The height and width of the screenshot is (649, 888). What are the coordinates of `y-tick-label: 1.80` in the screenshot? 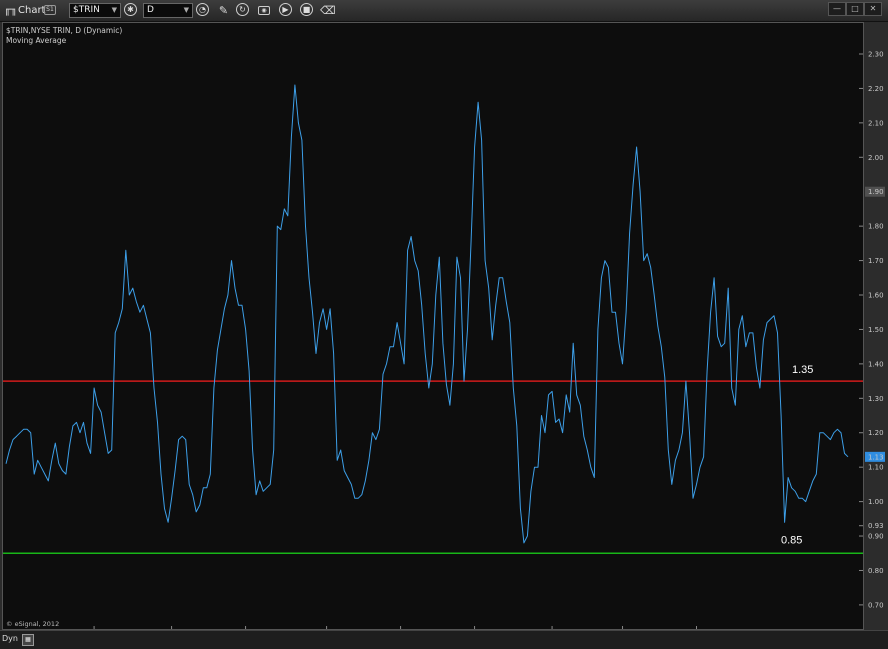 It's located at (876, 227).